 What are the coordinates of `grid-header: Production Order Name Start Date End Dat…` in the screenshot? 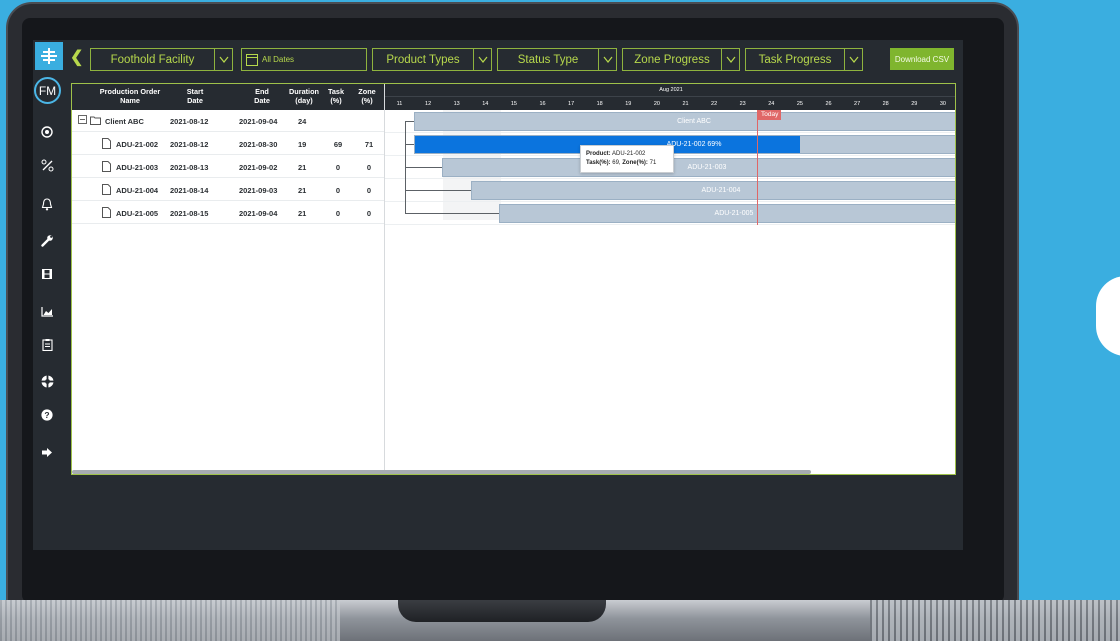 It's located at (228, 97).